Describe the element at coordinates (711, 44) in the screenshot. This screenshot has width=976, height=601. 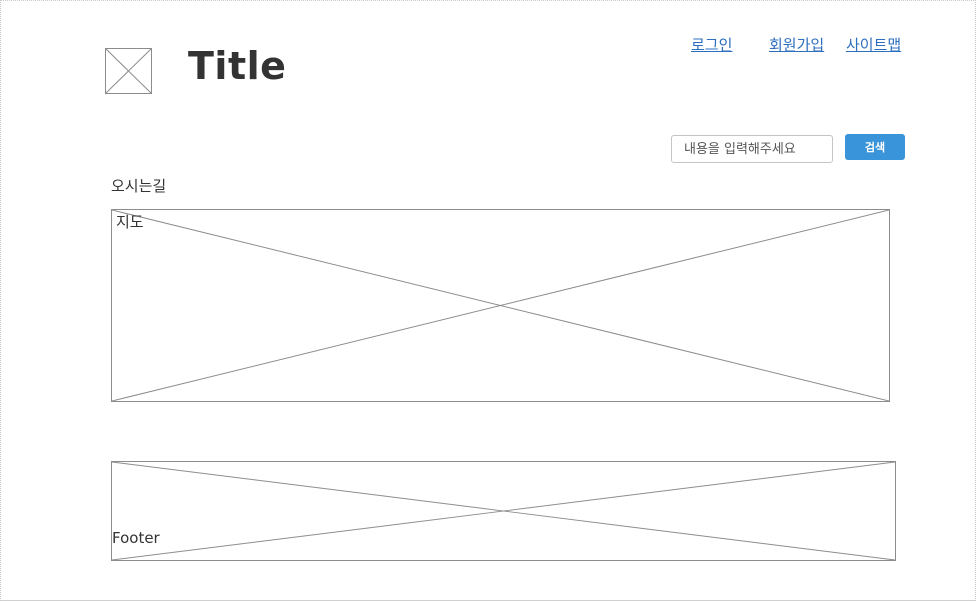
I see `login-link: 로그인` at that location.